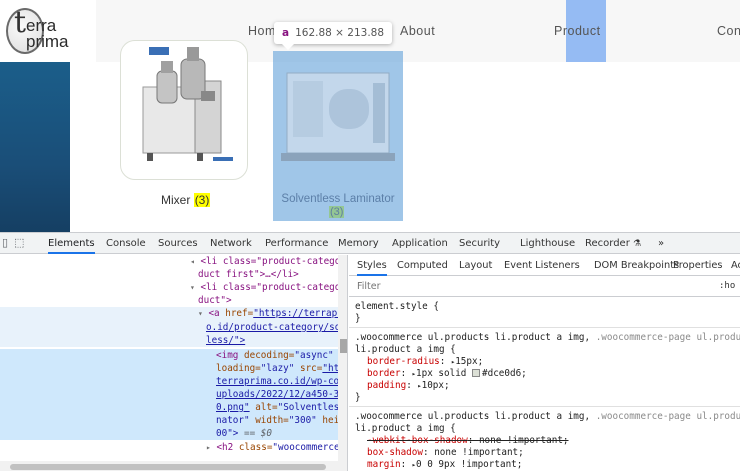 Image resolution: width=740 pixels, height=471 pixels. I want to click on dom-attr: decoding=, so click(269, 355).